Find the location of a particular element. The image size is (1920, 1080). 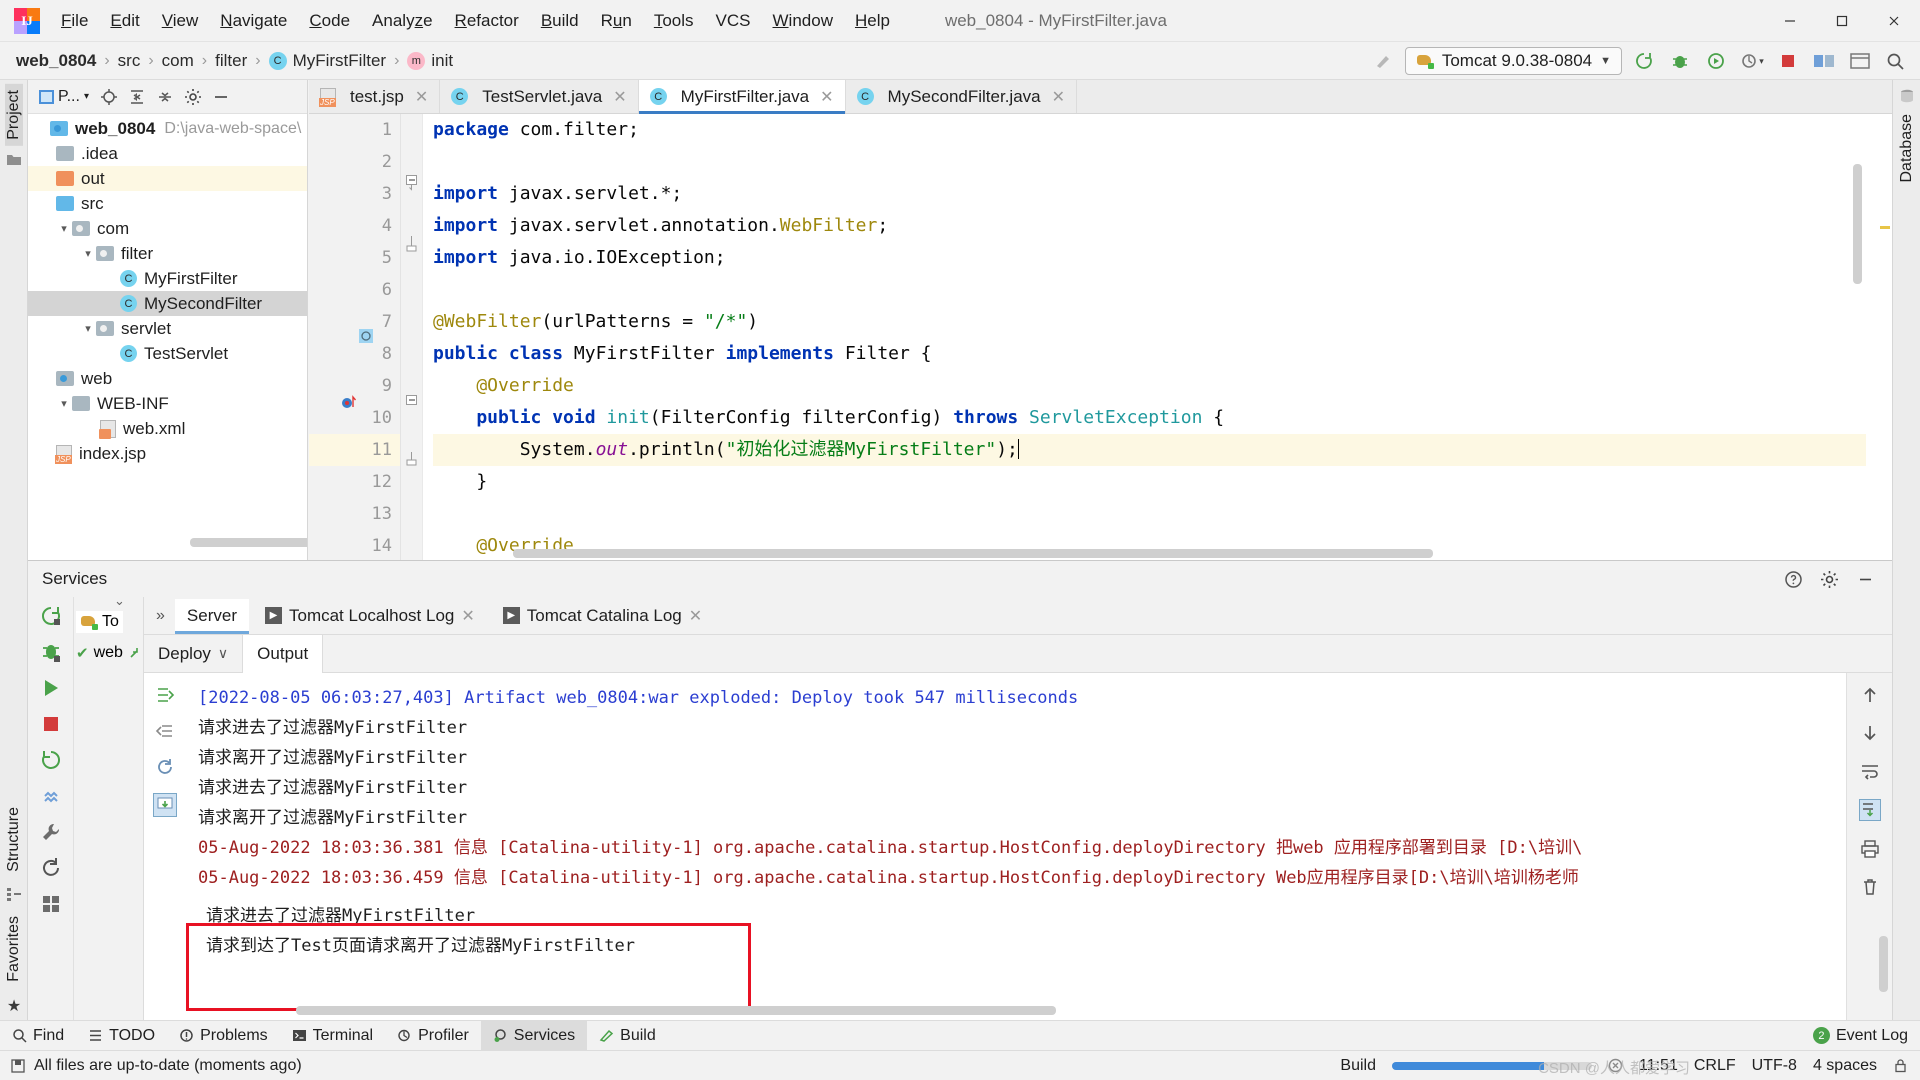

redeploy-icon is located at coordinates (51, 760).